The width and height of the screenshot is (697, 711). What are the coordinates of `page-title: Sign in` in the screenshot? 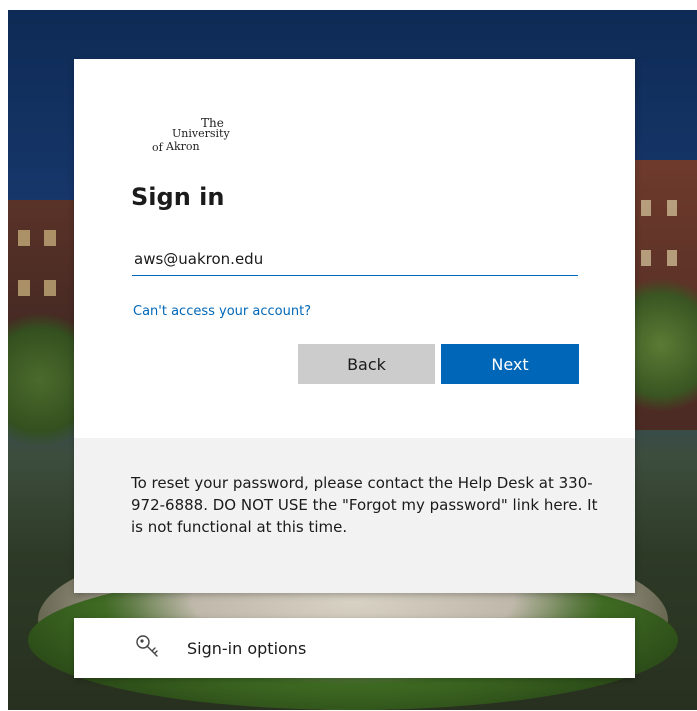 It's located at (178, 197).